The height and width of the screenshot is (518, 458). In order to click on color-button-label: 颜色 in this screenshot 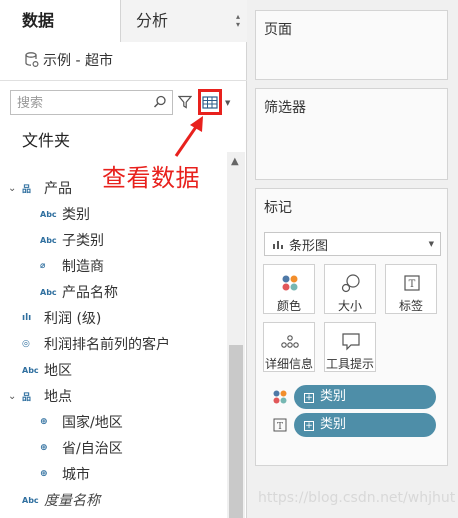, I will do `click(288, 306)`.